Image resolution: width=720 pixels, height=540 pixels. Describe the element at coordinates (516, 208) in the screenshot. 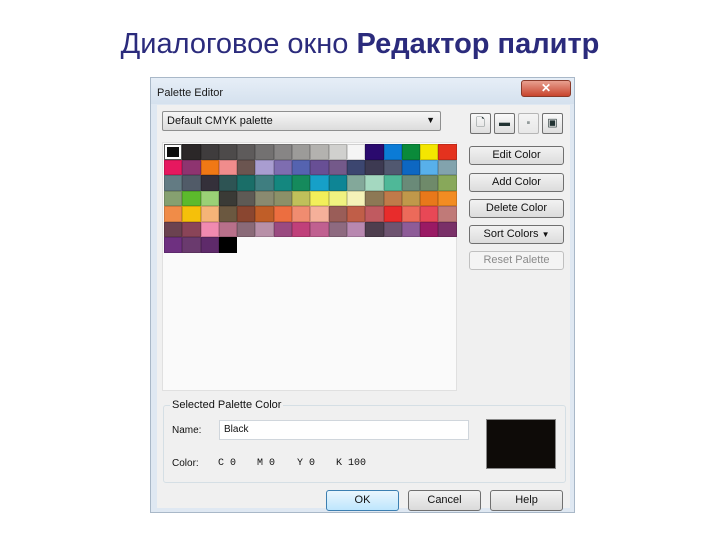

I see `delete-color-button: Delete Color` at that location.